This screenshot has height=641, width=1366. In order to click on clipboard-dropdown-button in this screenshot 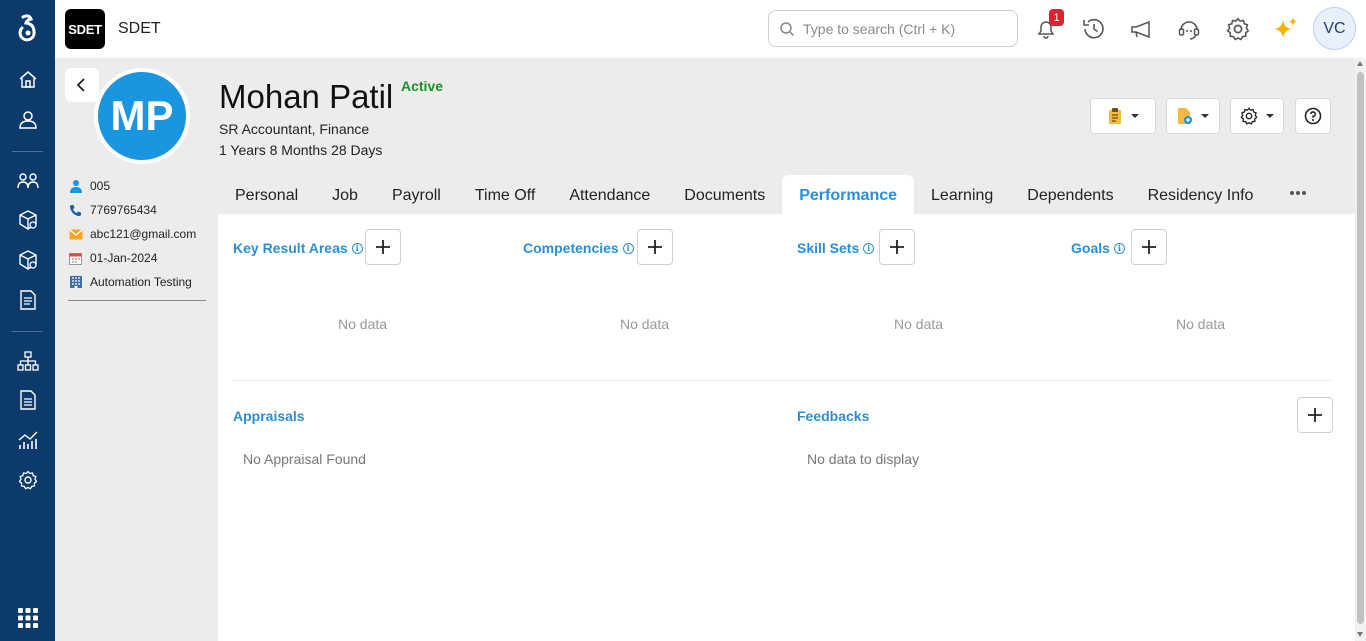, I will do `click(1123, 116)`.